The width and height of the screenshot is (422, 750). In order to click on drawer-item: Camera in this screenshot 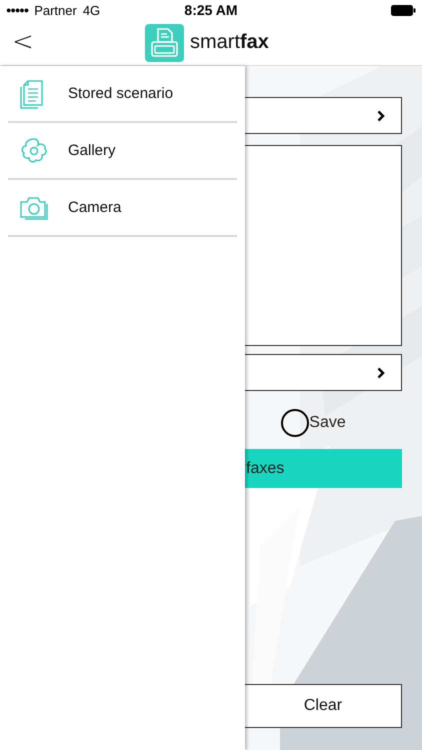, I will do `click(122, 208)`.